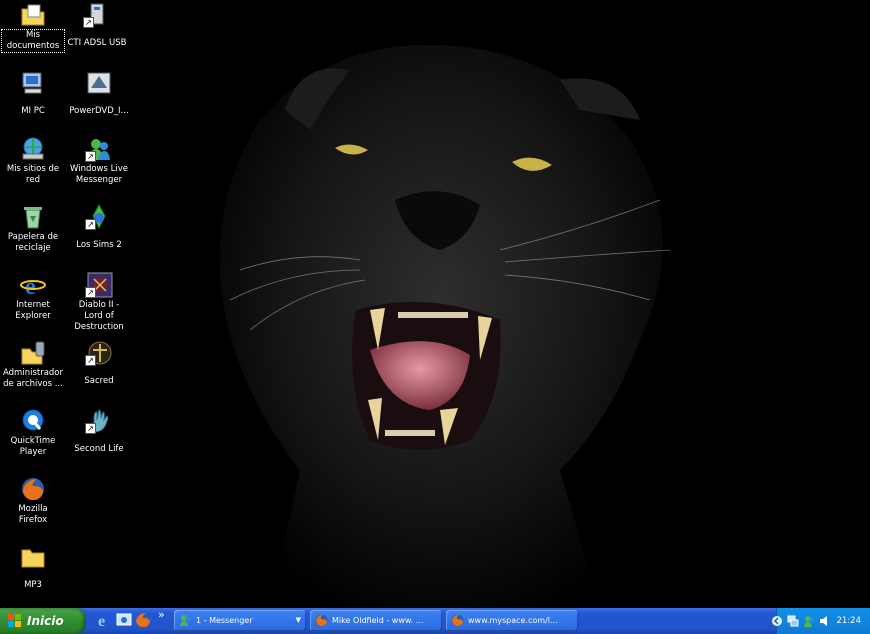 The image size is (870, 634). I want to click on desktop-icon-mp3: MP3, so click(33, 567).